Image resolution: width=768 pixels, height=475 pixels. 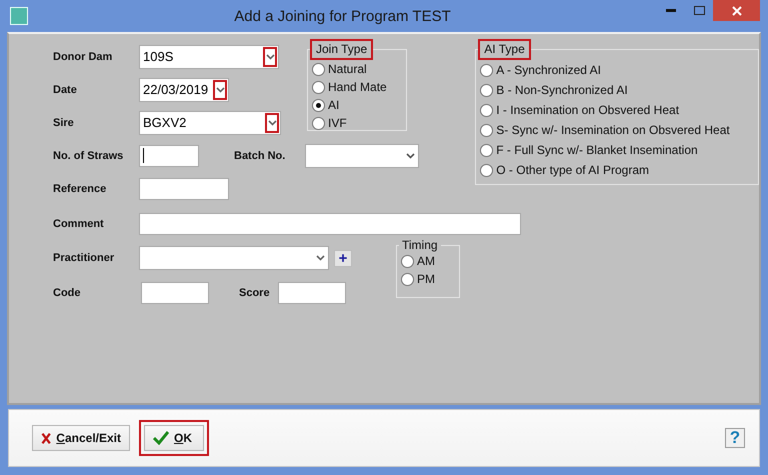 What do you see at coordinates (88, 156) in the screenshot?
I see `field-label: No. of Straws` at bounding box center [88, 156].